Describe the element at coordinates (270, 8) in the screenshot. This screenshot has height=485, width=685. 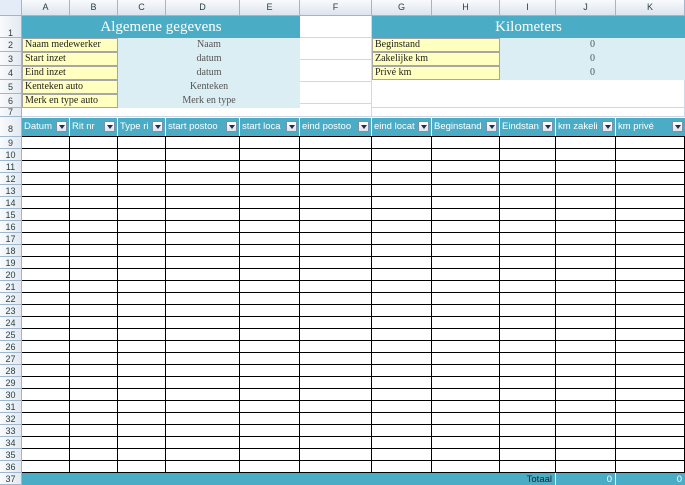
I see `column-header-e: E` at that location.